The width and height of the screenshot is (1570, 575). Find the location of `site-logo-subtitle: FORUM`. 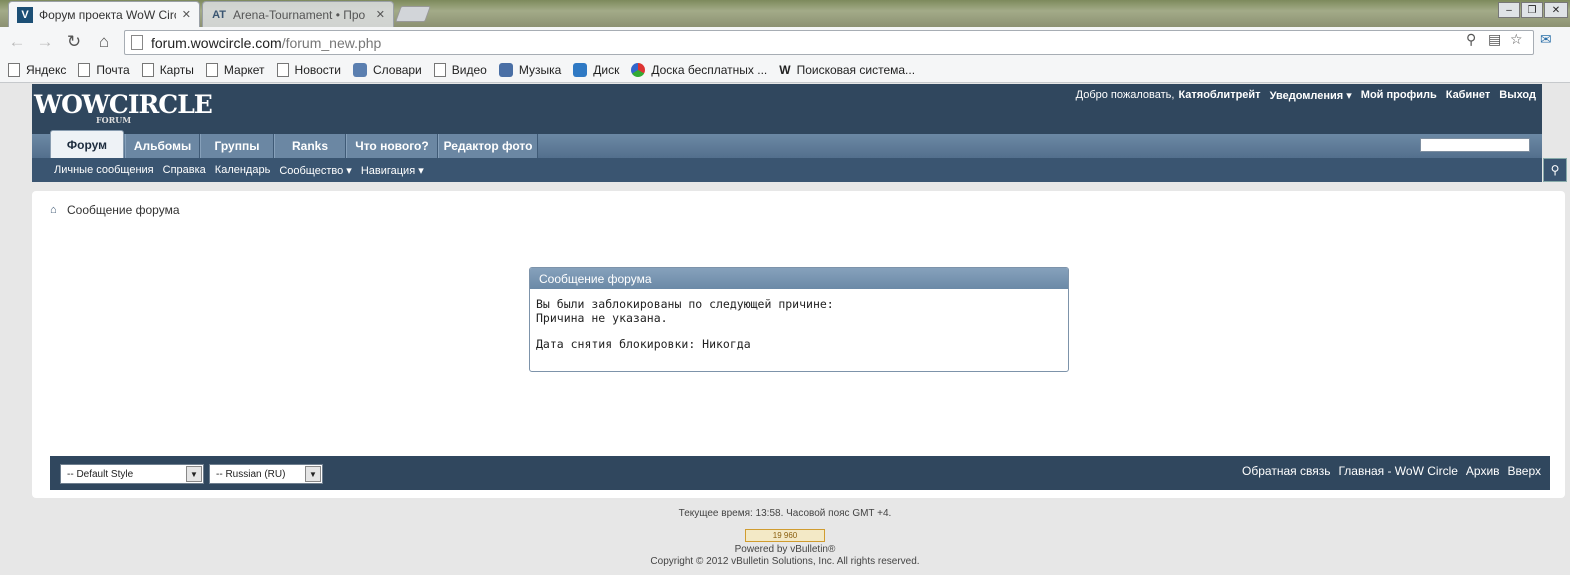

site-logo-subtitle: FORUM is located at coordinates (114, 120).